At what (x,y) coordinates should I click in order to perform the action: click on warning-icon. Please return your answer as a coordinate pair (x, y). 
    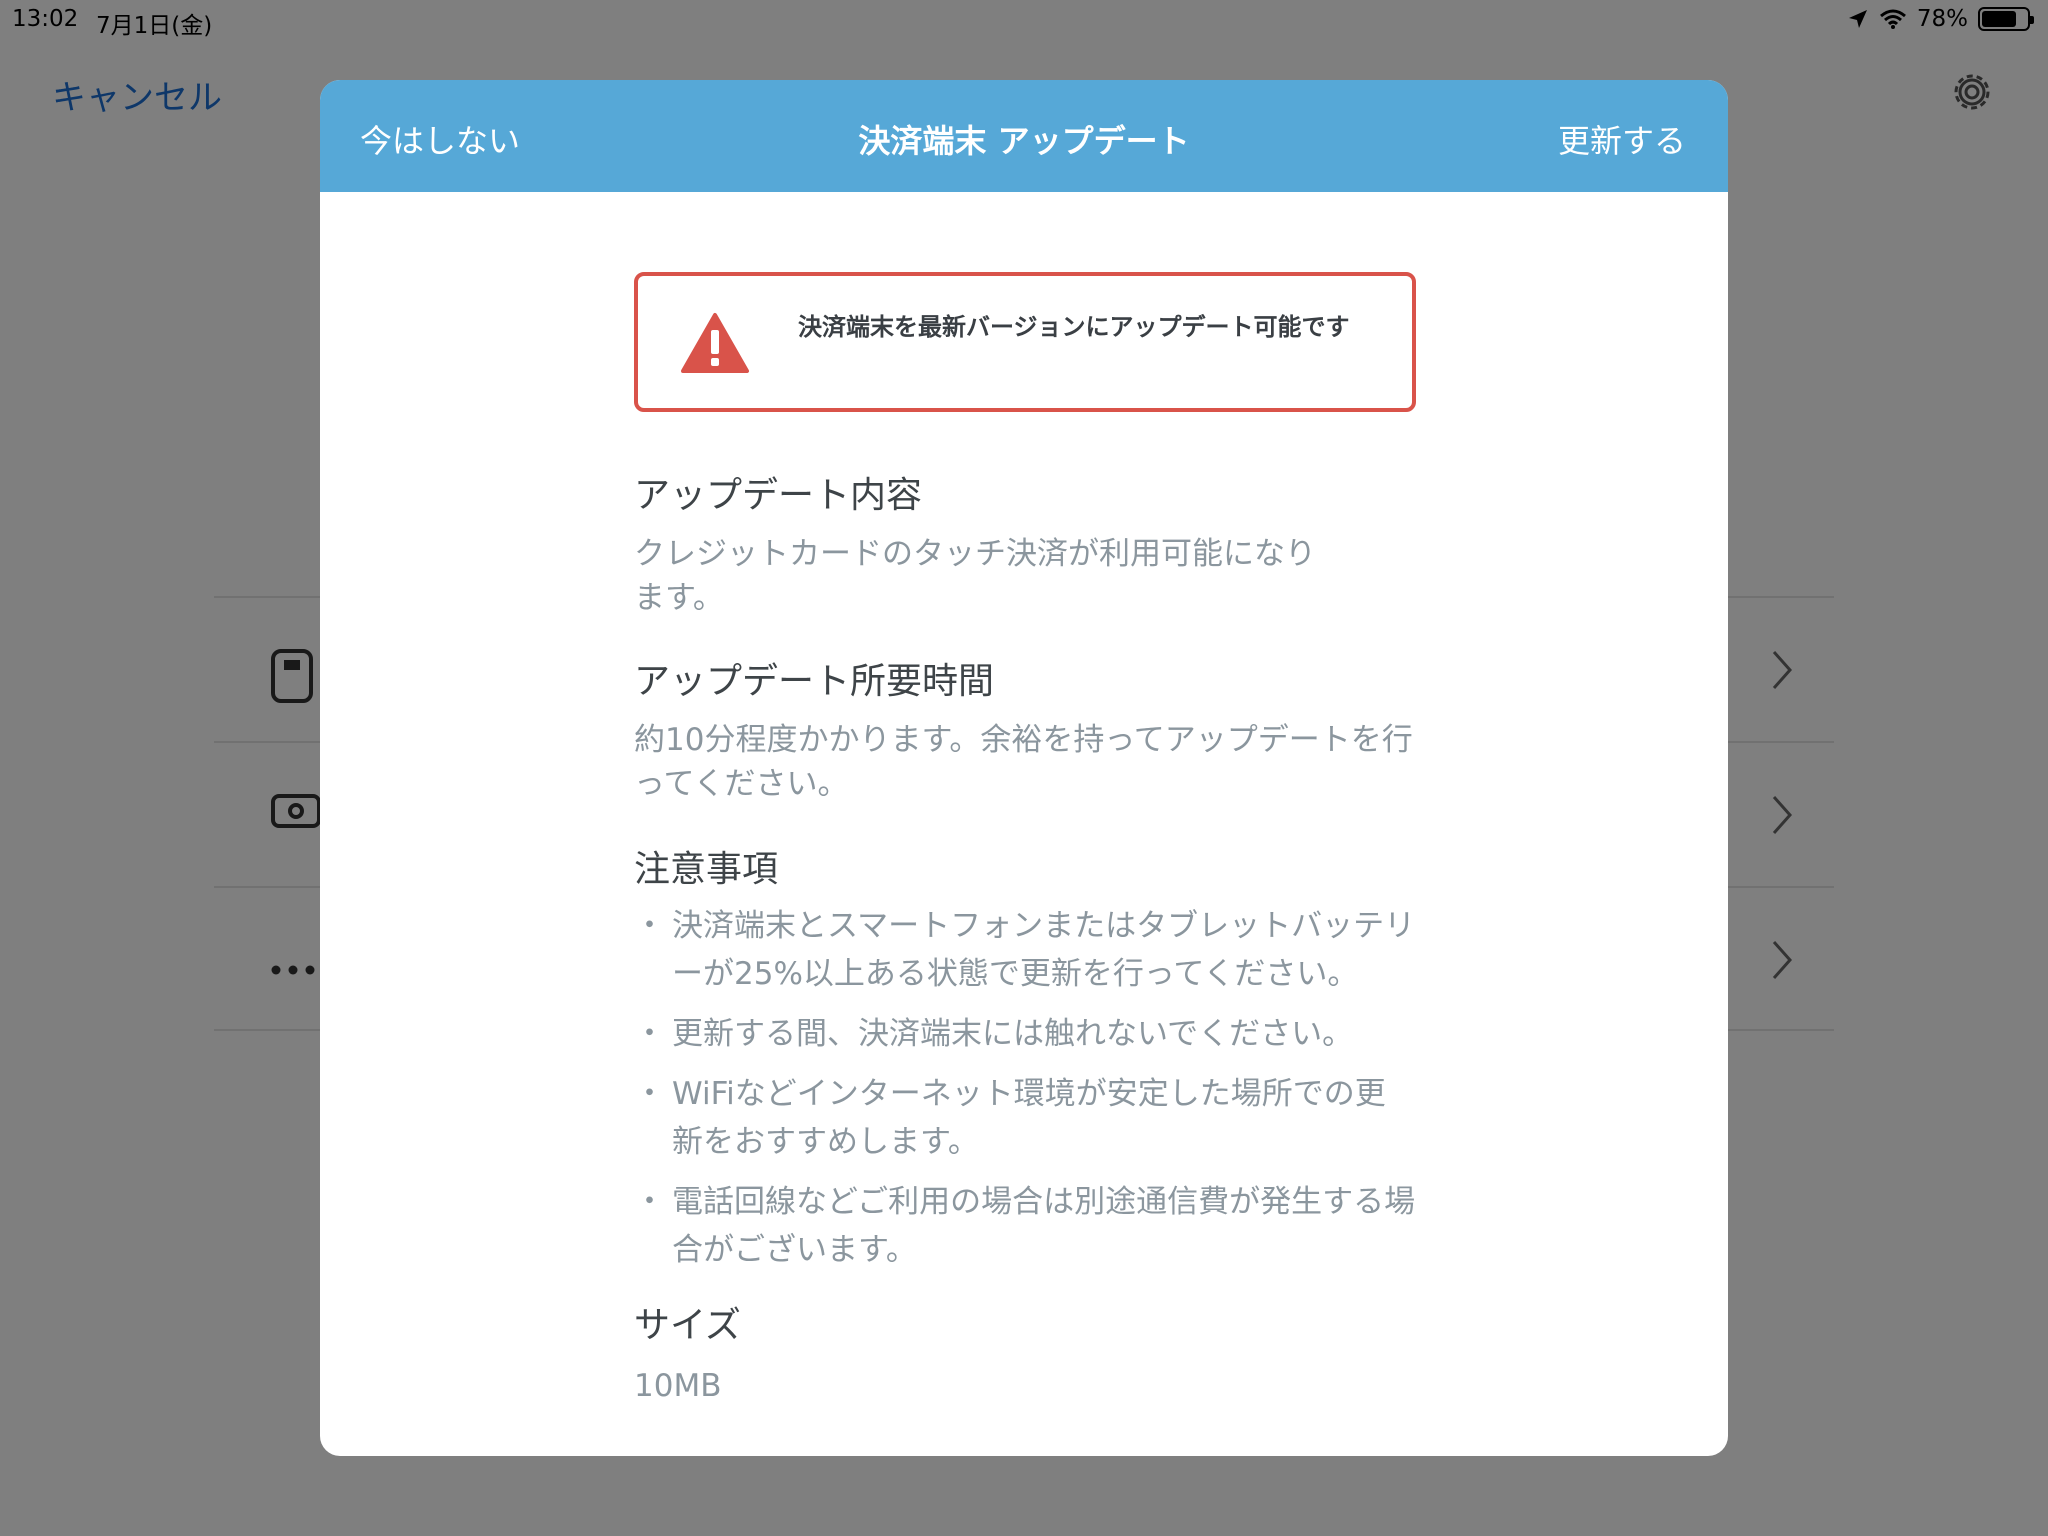
    Looking at the image, I should click on (715, 343).